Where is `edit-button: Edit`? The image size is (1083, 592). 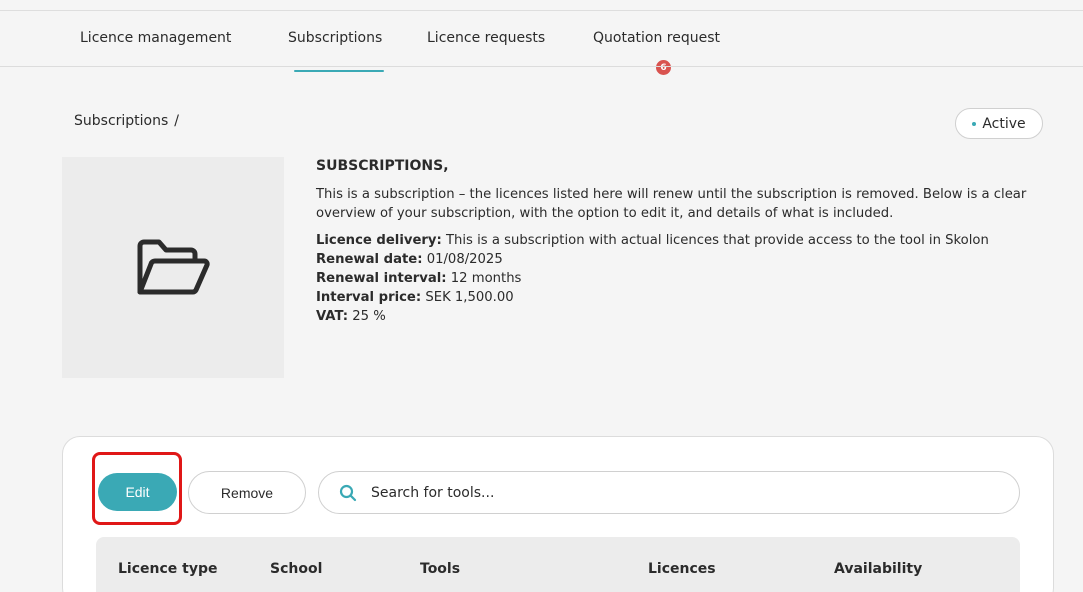 edit-button: Edit is located at coordinates (137, 492).